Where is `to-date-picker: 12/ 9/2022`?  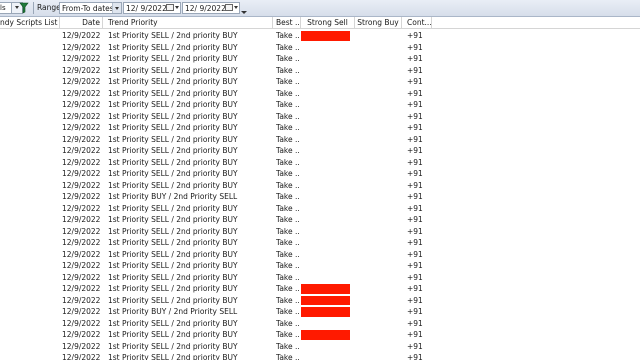 to-date-picker: 12/ 9/2022 is located at coordinates (211, 8).